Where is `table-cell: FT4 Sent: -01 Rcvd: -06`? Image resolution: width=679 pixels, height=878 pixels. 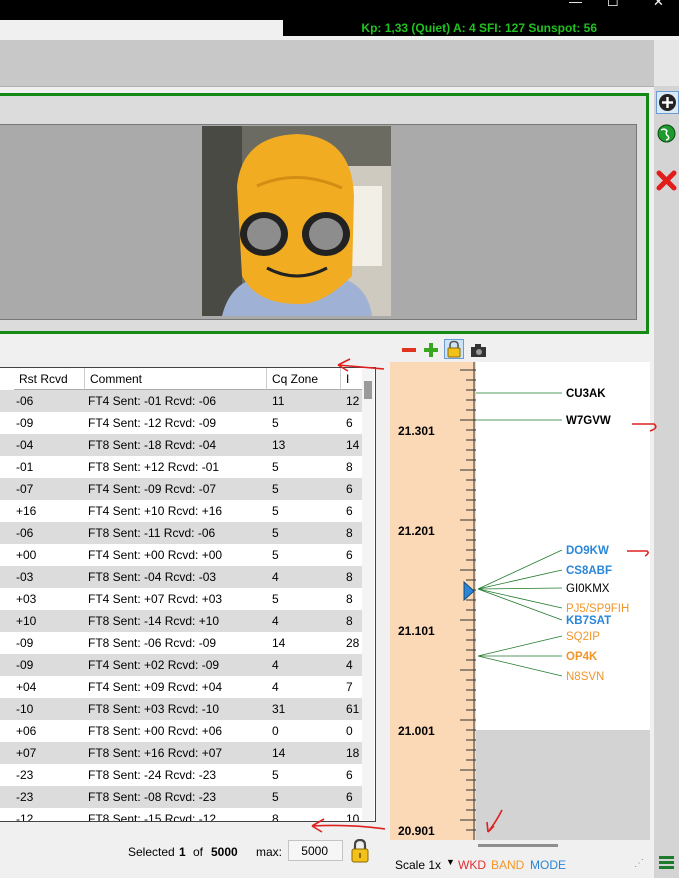
table-cell: FT4 Sent: -01 Rcvd: -06 is located at coordinates (152, 401).